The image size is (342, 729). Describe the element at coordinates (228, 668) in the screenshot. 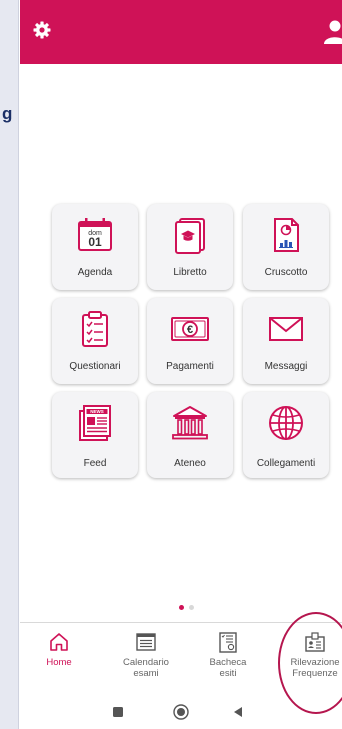

I see `nav-label: Bacheca esiti` at that location.